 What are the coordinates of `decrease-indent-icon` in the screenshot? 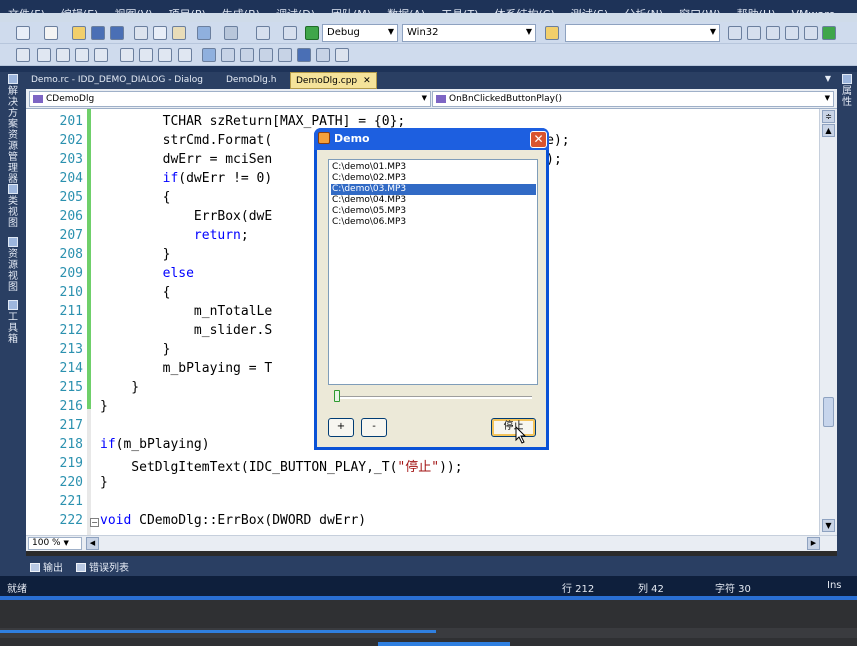 It's located at (101, 55).